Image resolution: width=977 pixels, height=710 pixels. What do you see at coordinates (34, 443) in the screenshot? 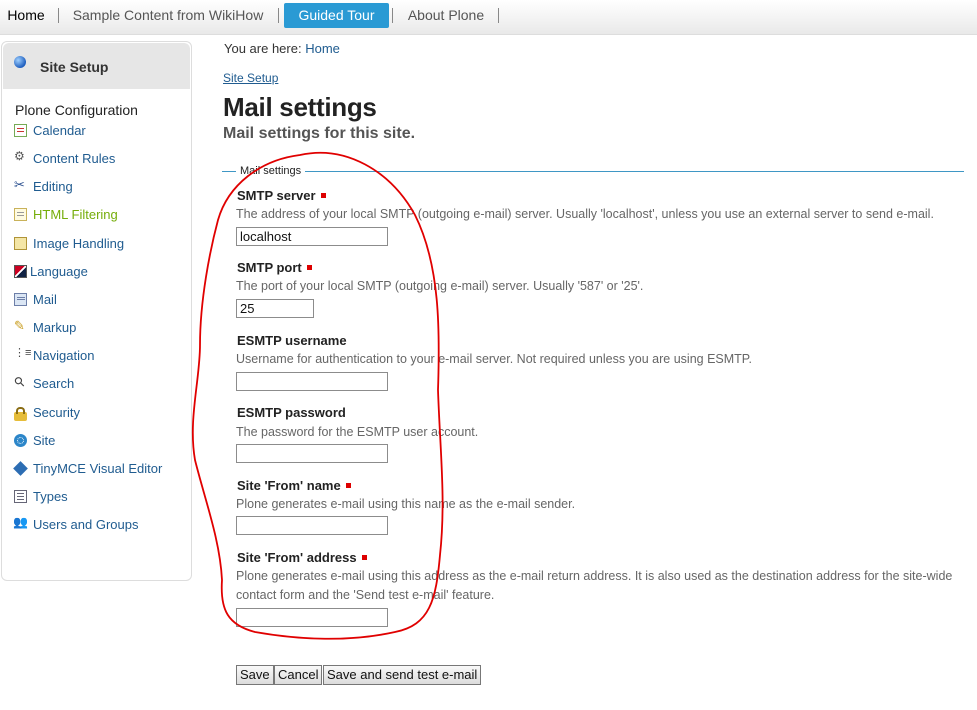
I see `sidebar-item-site: Site` at bounding box center [34, 443].